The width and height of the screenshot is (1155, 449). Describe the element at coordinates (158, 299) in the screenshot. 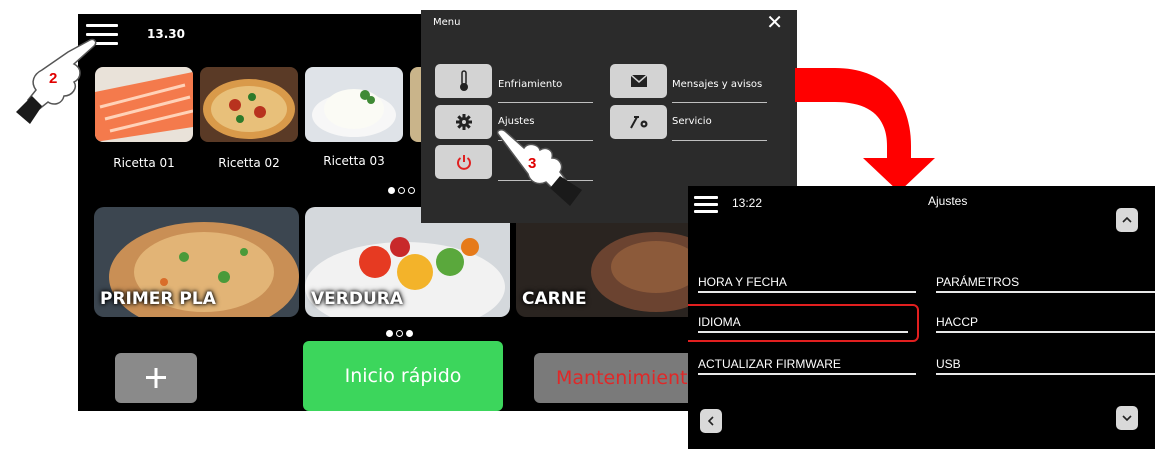

I see `category-label-primer-plato: PRIMER PLA` at that location.